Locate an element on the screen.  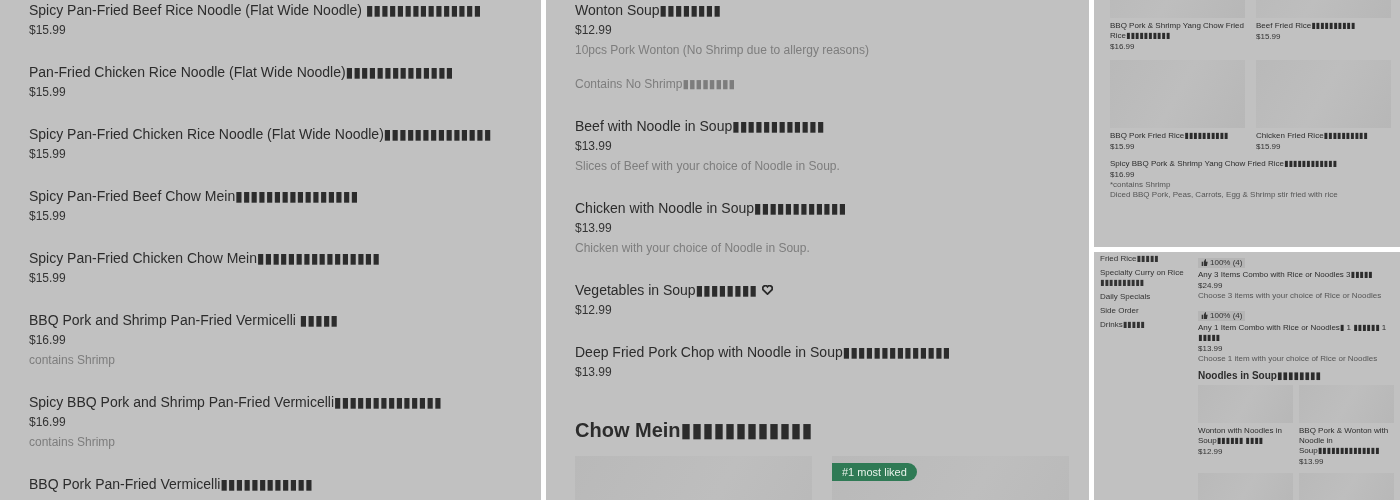
item-name: Deep Fried Pork Chop with Noodle in Soup▮▮▮▮▮▮▮▮▮▮▮▮▮▮ is located at coordinates (763, 352).